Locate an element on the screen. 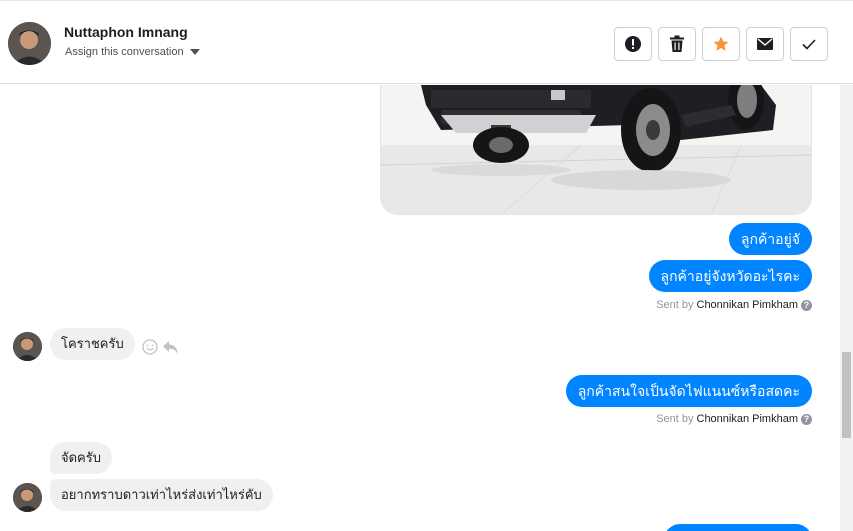 This screenshot has width=853, height=531. thread-scrollbar is located at coordinates (846, 308).